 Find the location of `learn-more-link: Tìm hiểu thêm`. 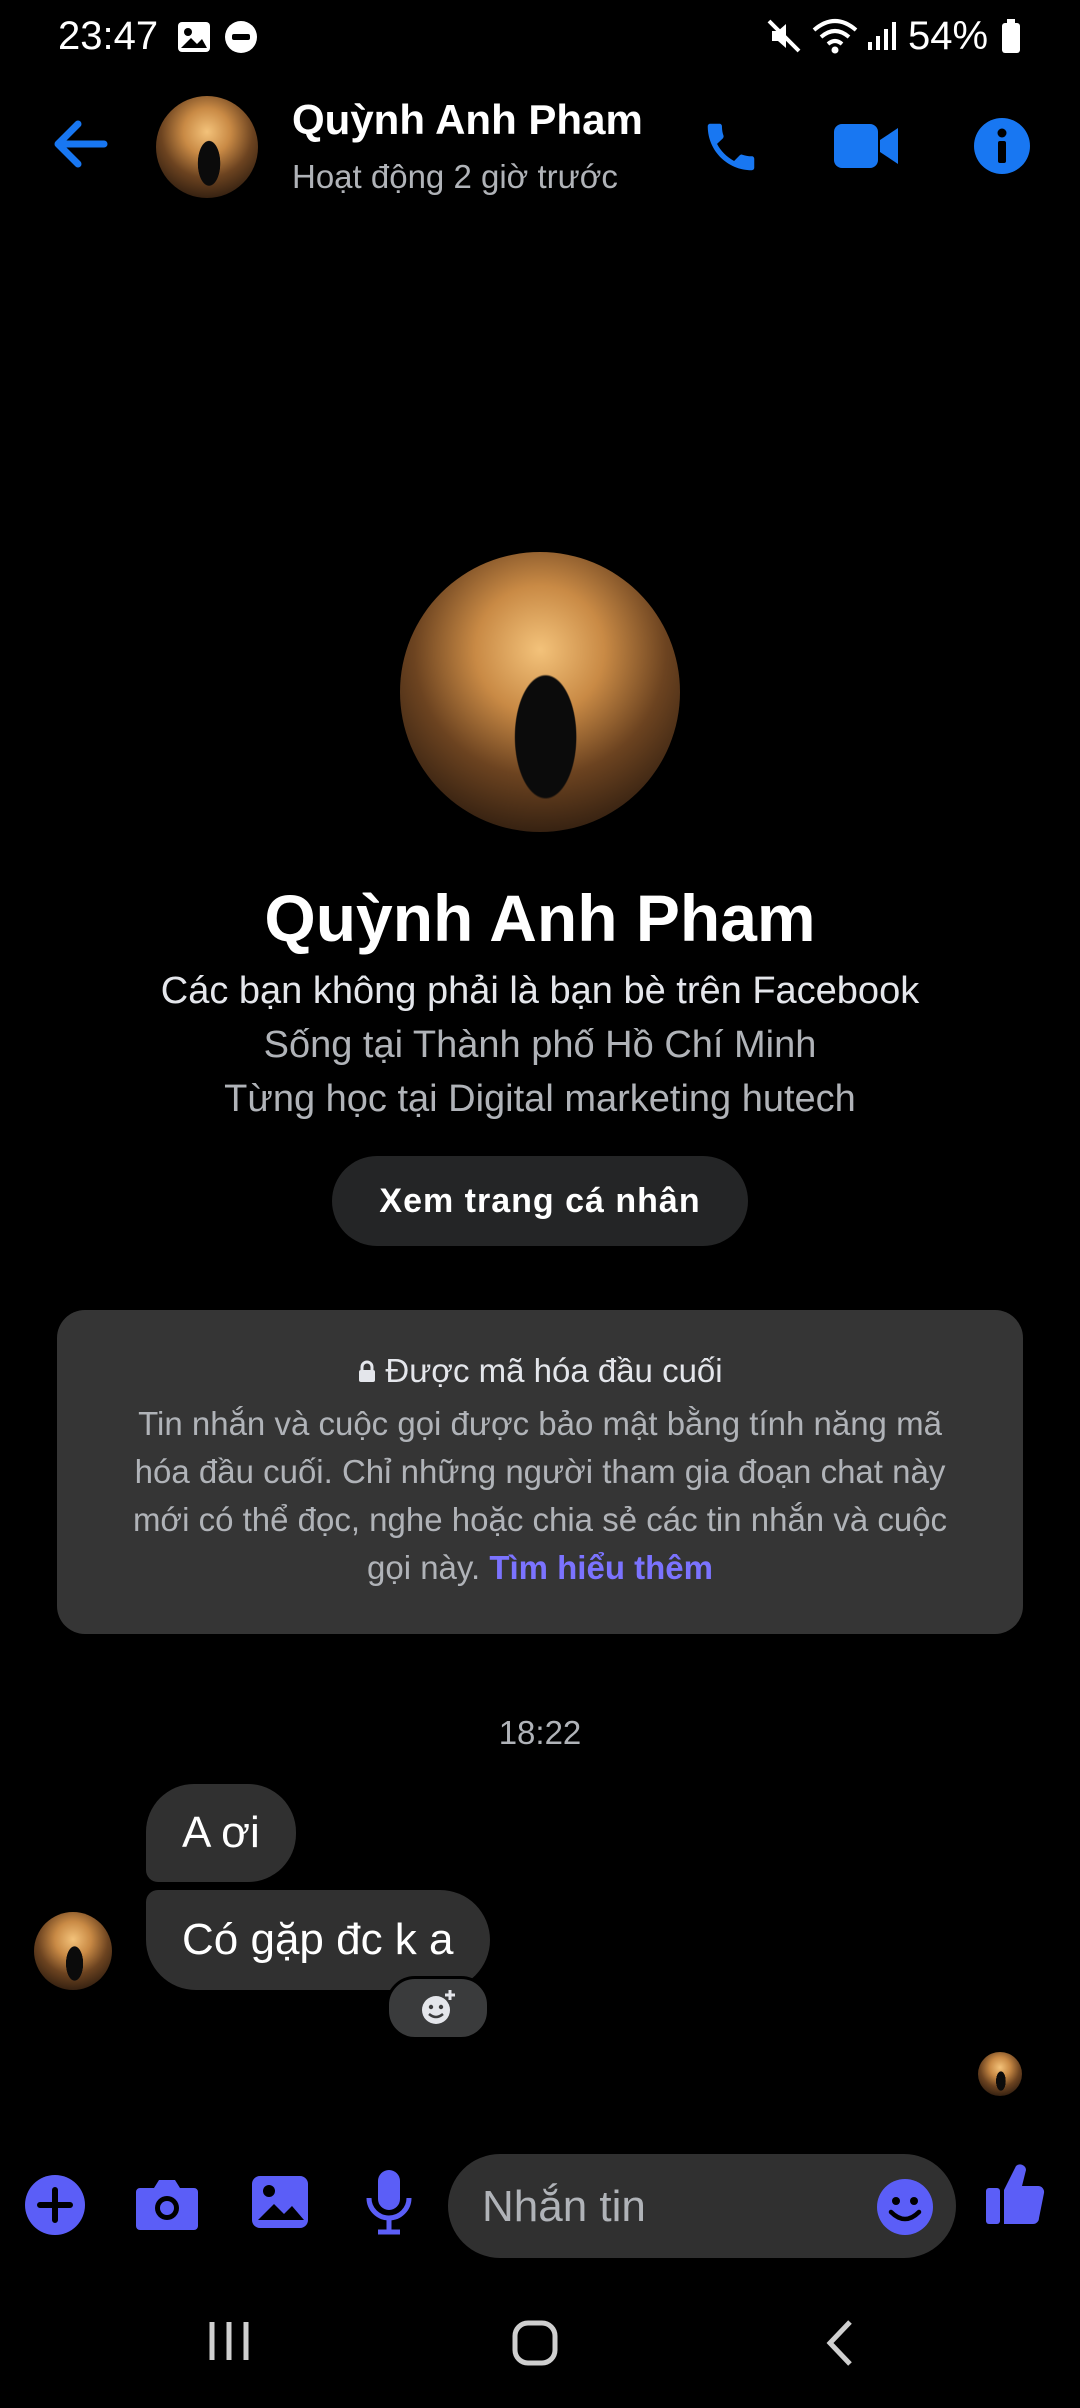

learn-more-link: Tìm hiểu thêm is located at coordinates (601, 1567).